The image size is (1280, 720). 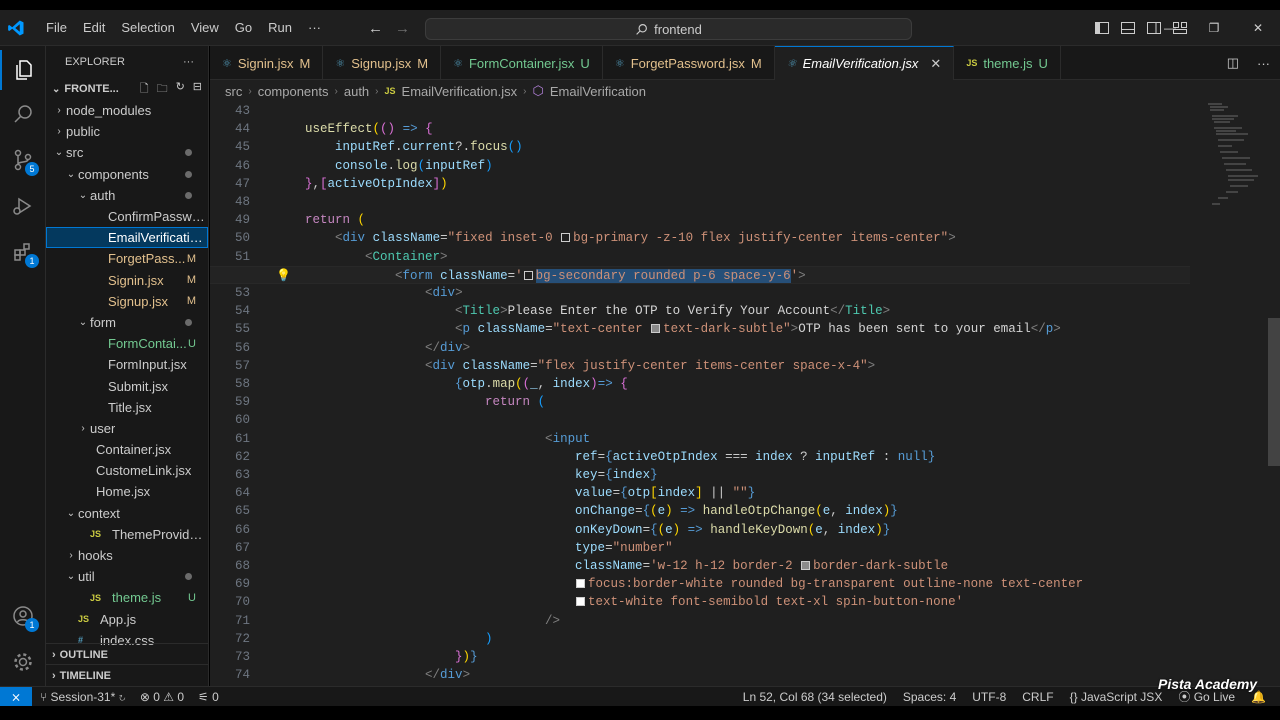 I want to click on files-icon, so click(x=24, y=70).